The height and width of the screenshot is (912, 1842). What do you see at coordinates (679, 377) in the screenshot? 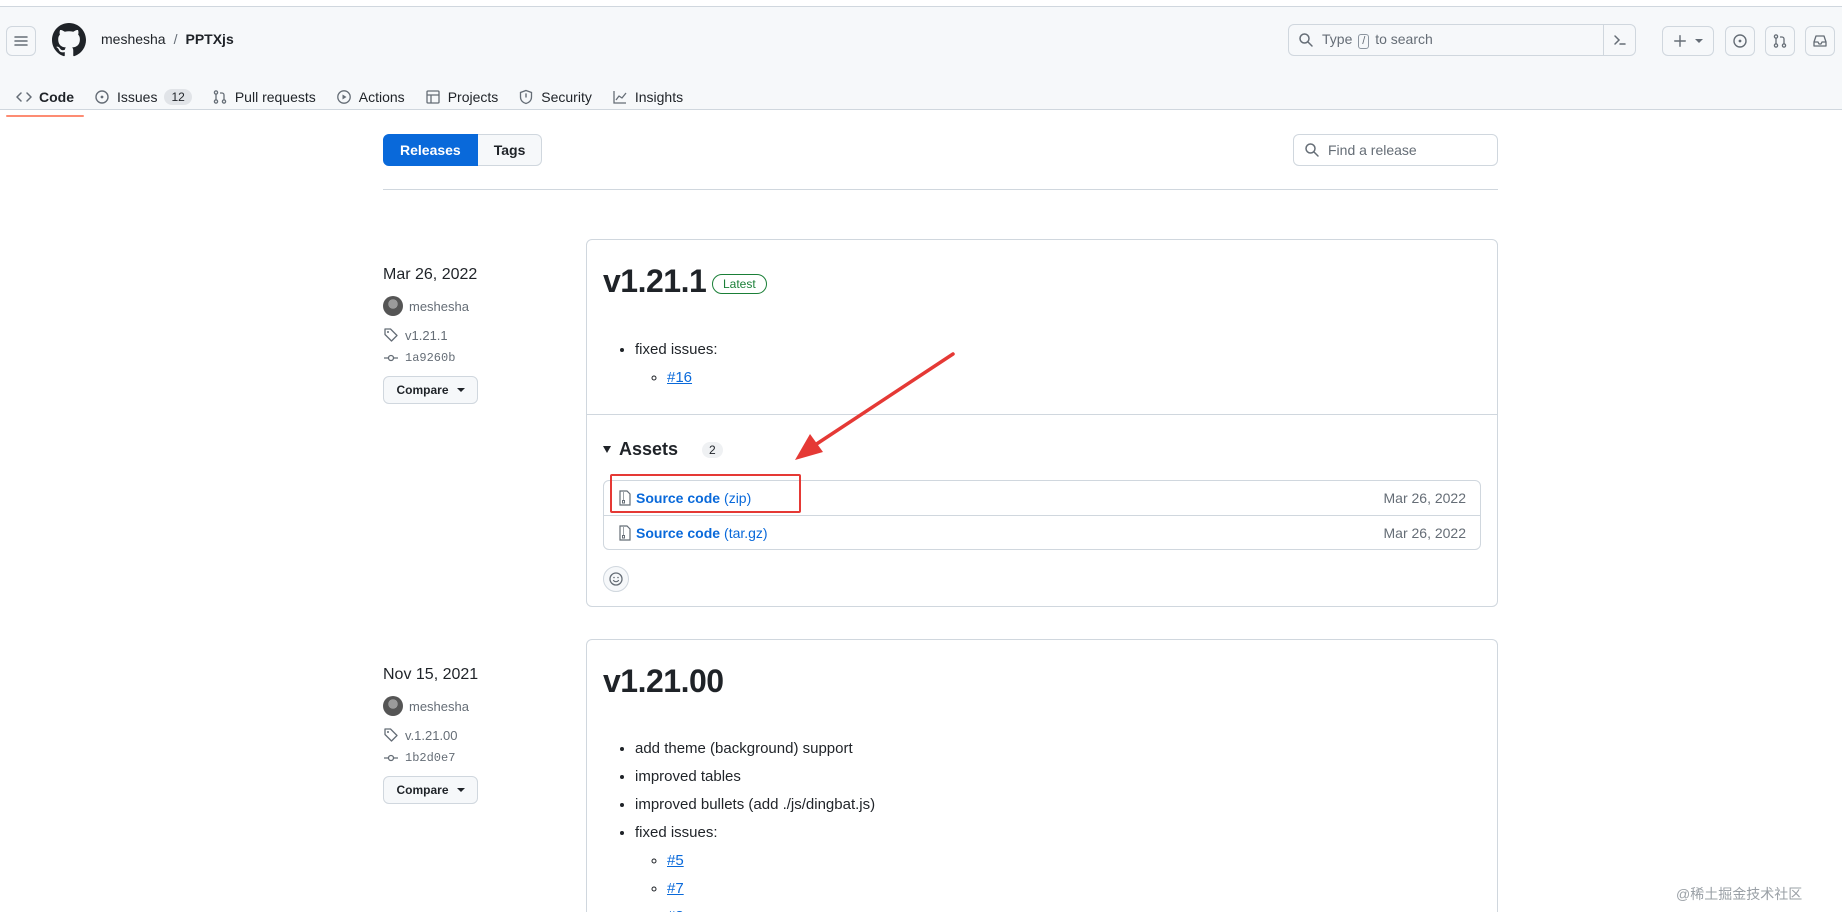
I see `issue-link: #16` at bounding box center [679, 377].